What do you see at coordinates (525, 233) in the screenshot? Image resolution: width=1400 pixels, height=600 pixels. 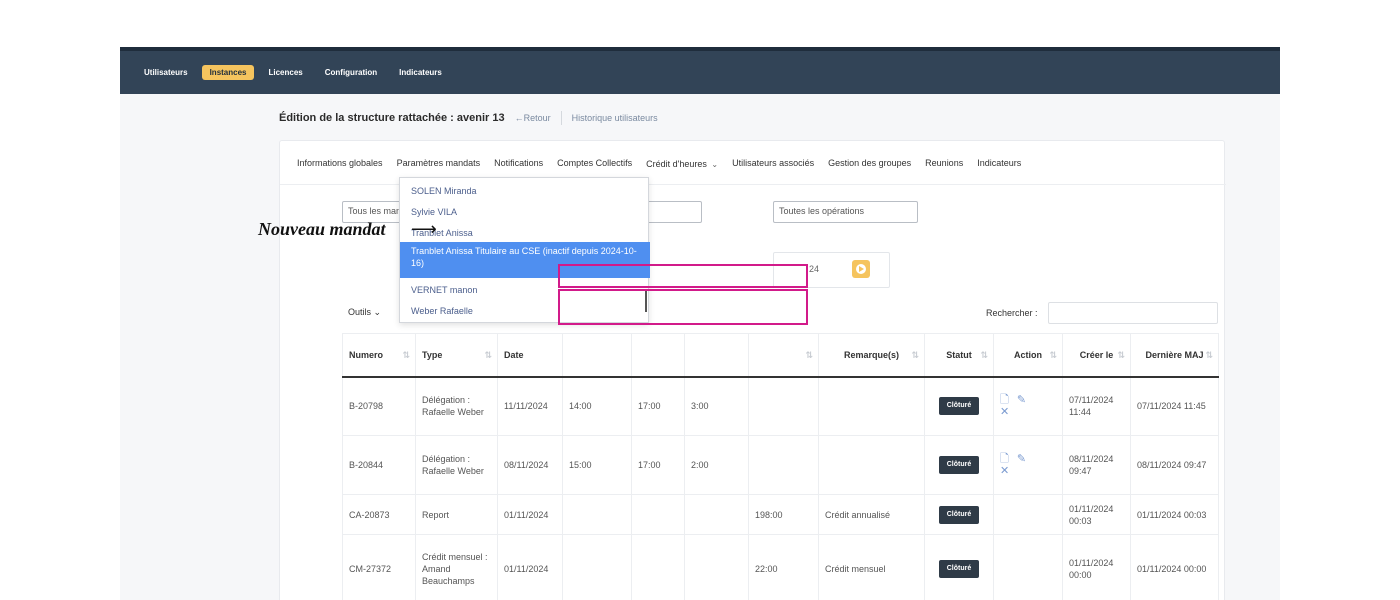 I see `dropdown-option: Tranblet Anissa` at bounding box center [525, 233].